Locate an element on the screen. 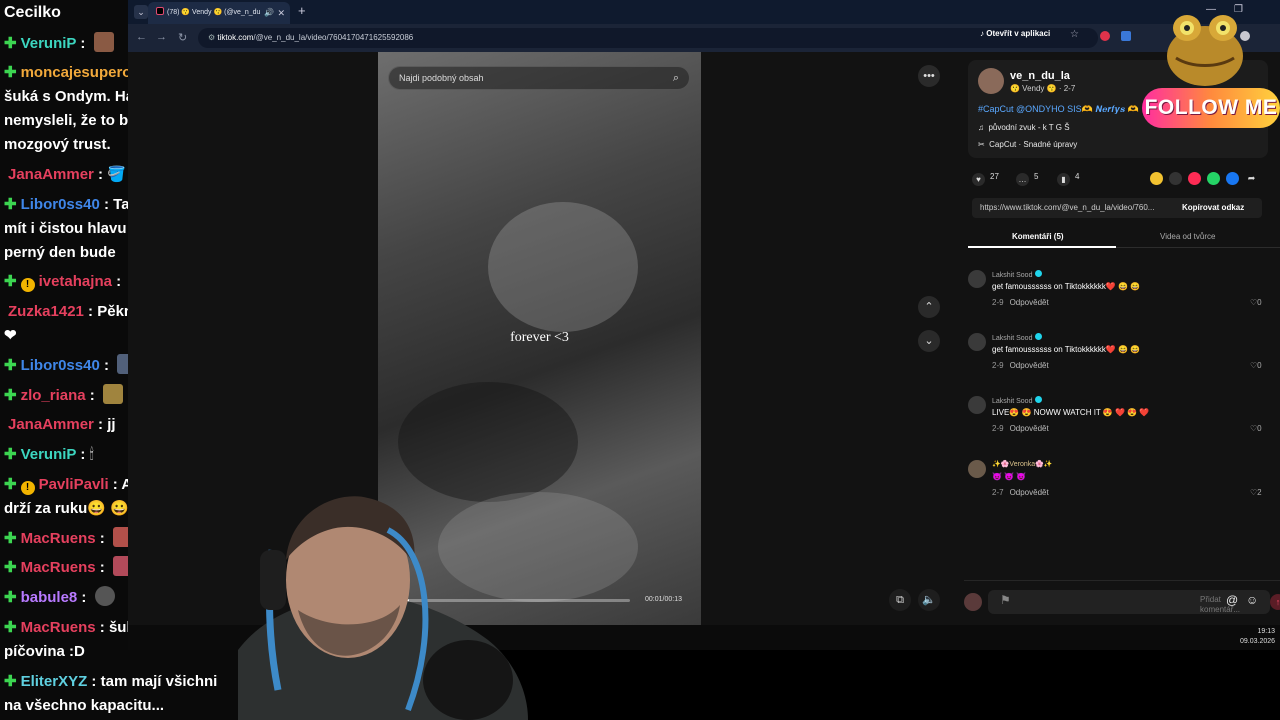 The image size is (1280, 720). repost-icon is located at coordinates (1156, 178).